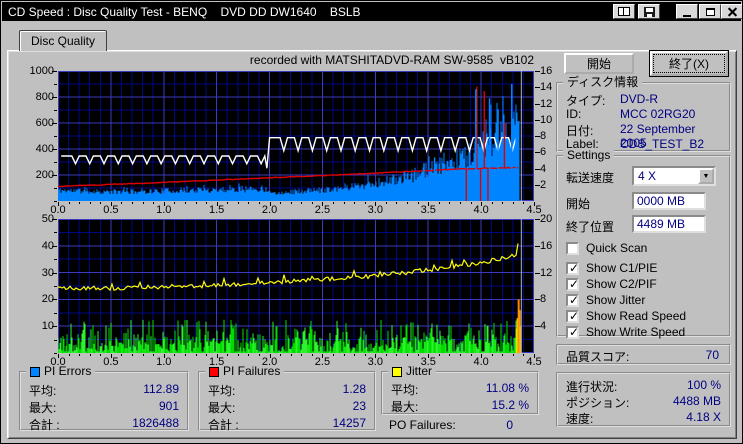 This screenshot has width=743, height=444. I want to click on pi-failures-legend: PI Failures, so click(245, 371).